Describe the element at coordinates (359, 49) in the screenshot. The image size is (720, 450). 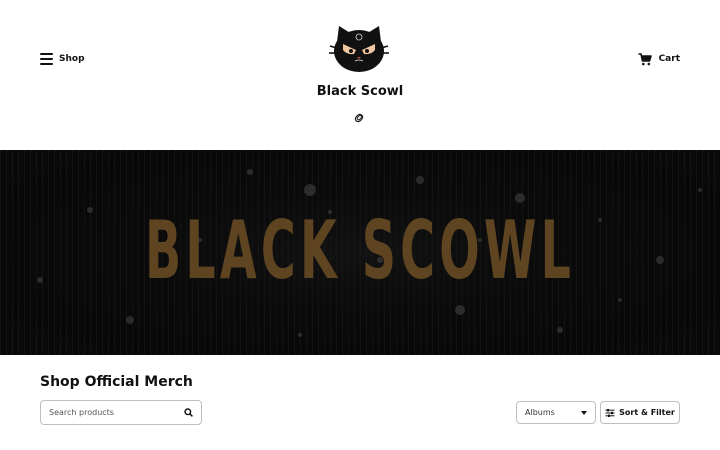
I see `scowling-cat-logo` at that location.